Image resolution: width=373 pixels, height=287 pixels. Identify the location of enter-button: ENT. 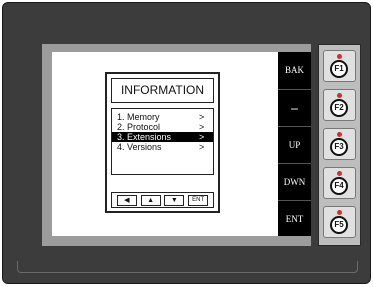
(198, 200).